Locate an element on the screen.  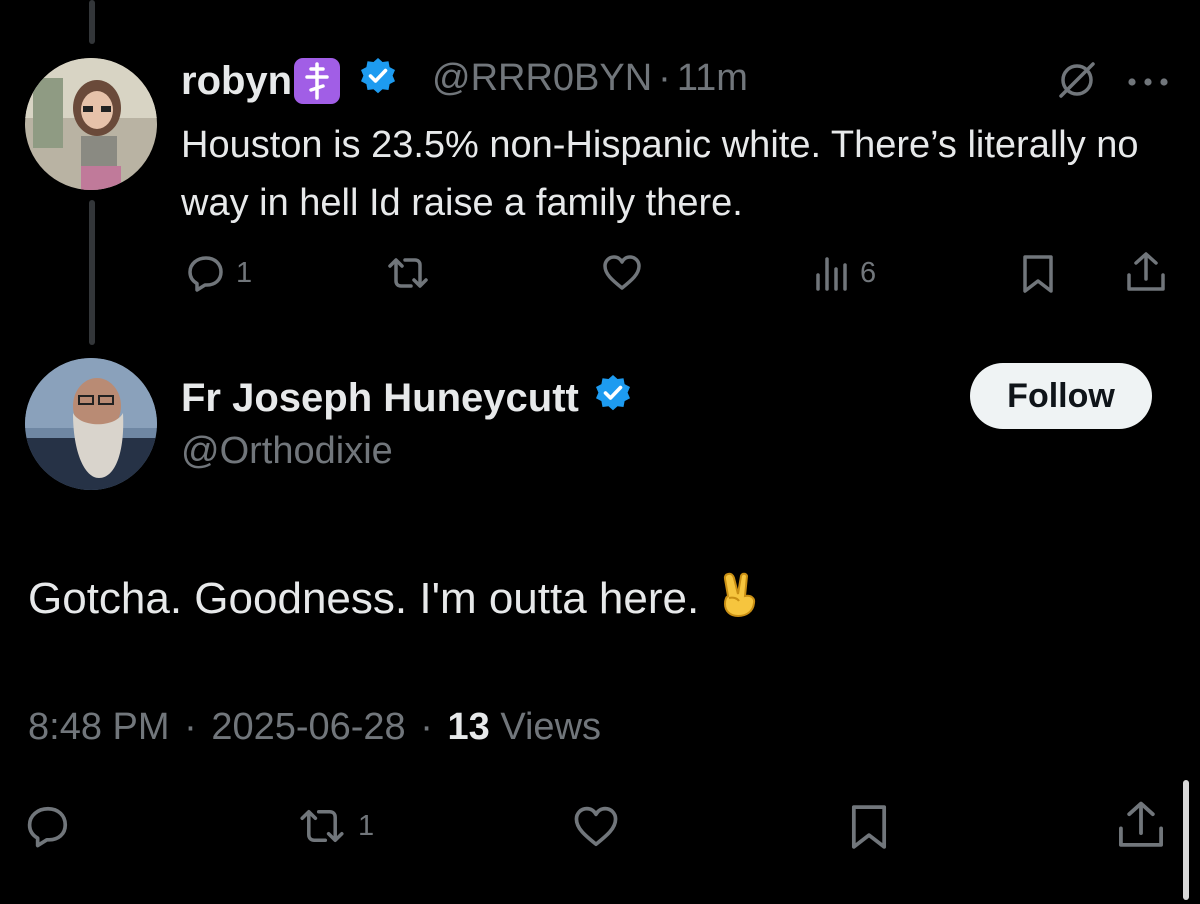
parent-retweet-button is located at coordinates (408, 273).